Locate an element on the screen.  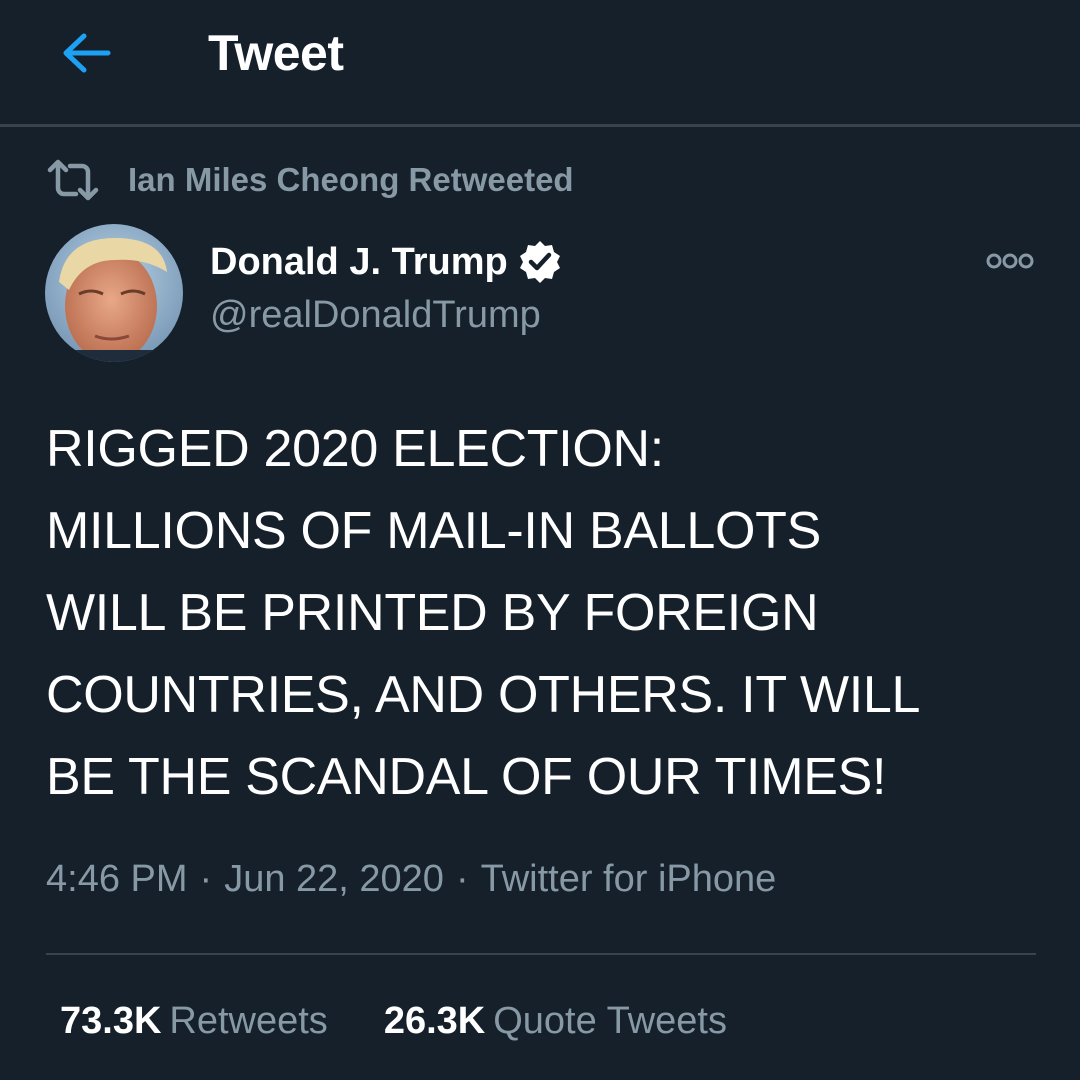
arrow-left-icon is located at coordinates (87, 53).